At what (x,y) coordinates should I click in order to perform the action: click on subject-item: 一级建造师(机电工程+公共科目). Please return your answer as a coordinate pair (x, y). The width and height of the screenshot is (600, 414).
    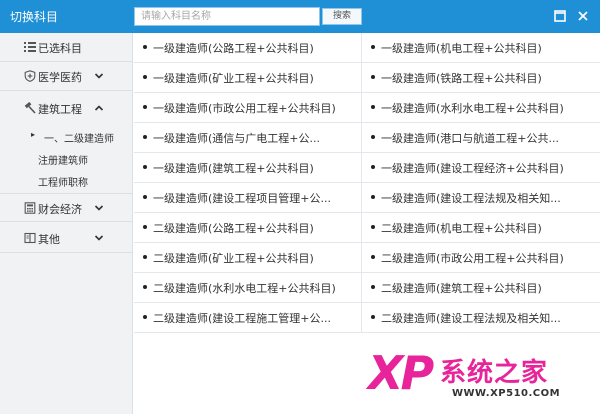
    Looking at the image, I should click on (481, 47).